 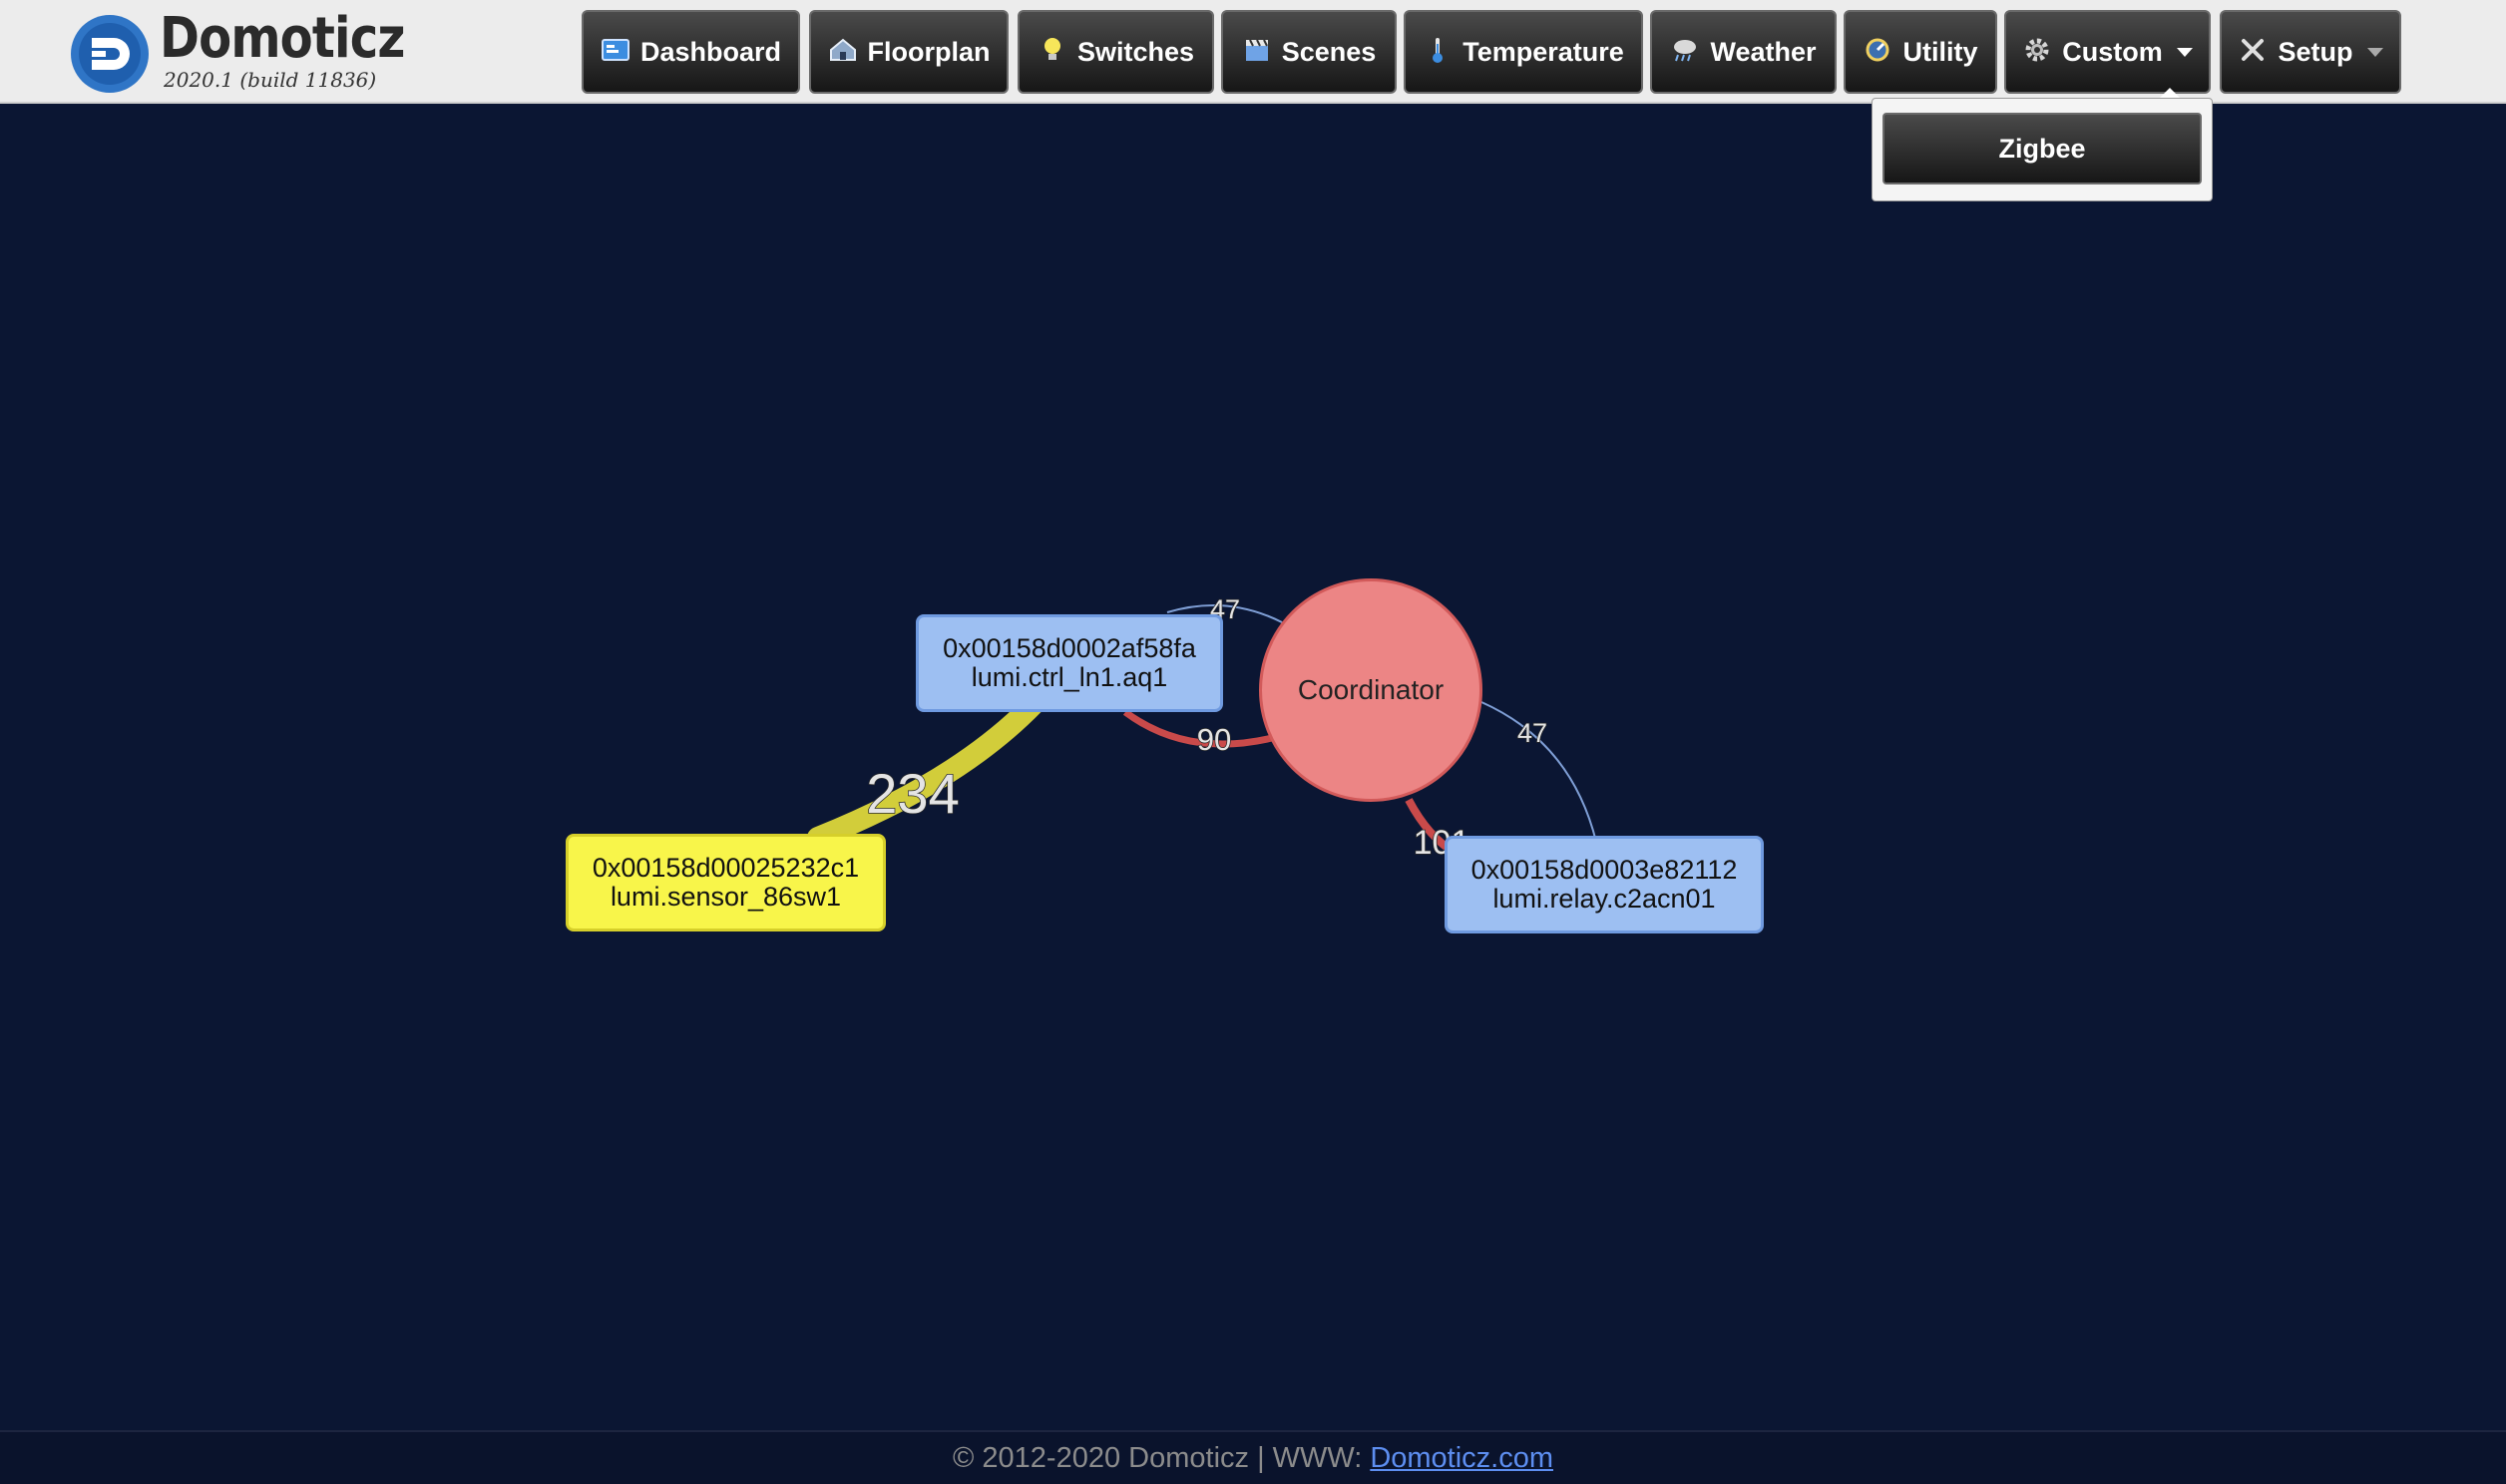 I want to click on node-model: lumi.relay.c2acn01, so click(x=1604, y=899).